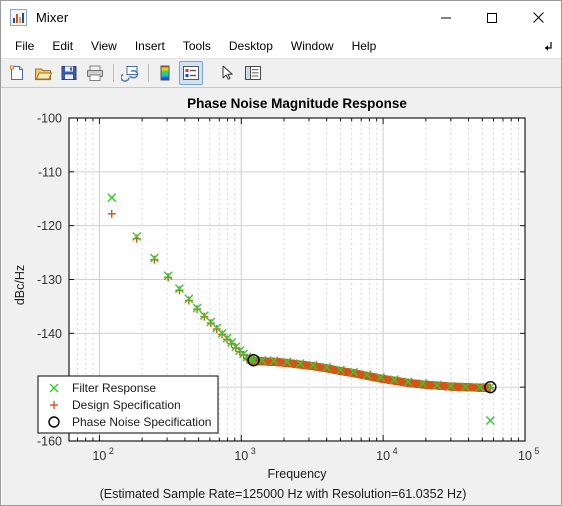 The height and width of the screenshot is (506, 562). What do you see at coordinates (297, 474) in the screenshot?
I see `x-axis-label: Frequency` at bounding box center [297, 474].